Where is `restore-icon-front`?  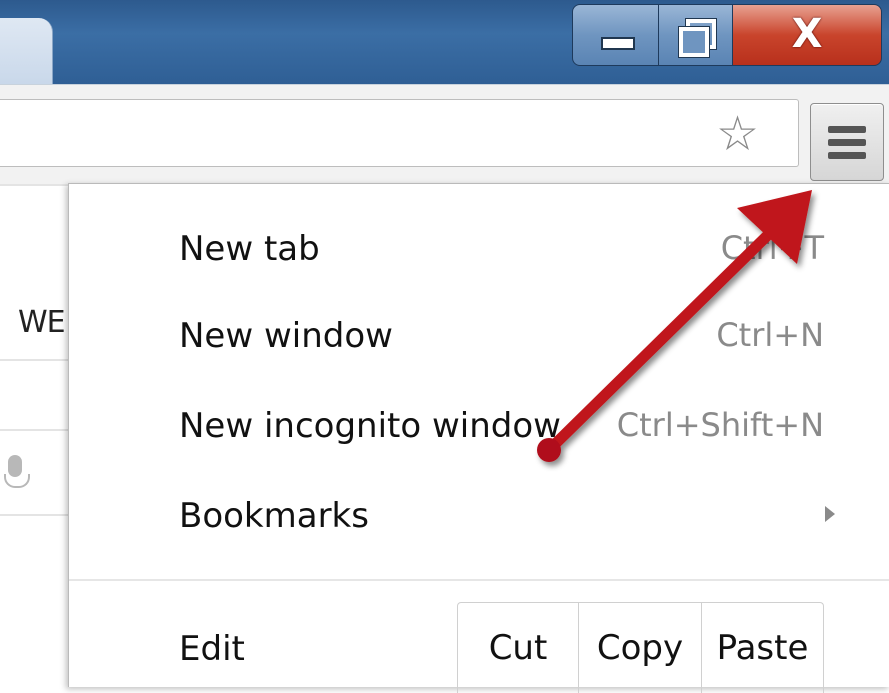 restore-icon-front is located at coordinates (694, 42).